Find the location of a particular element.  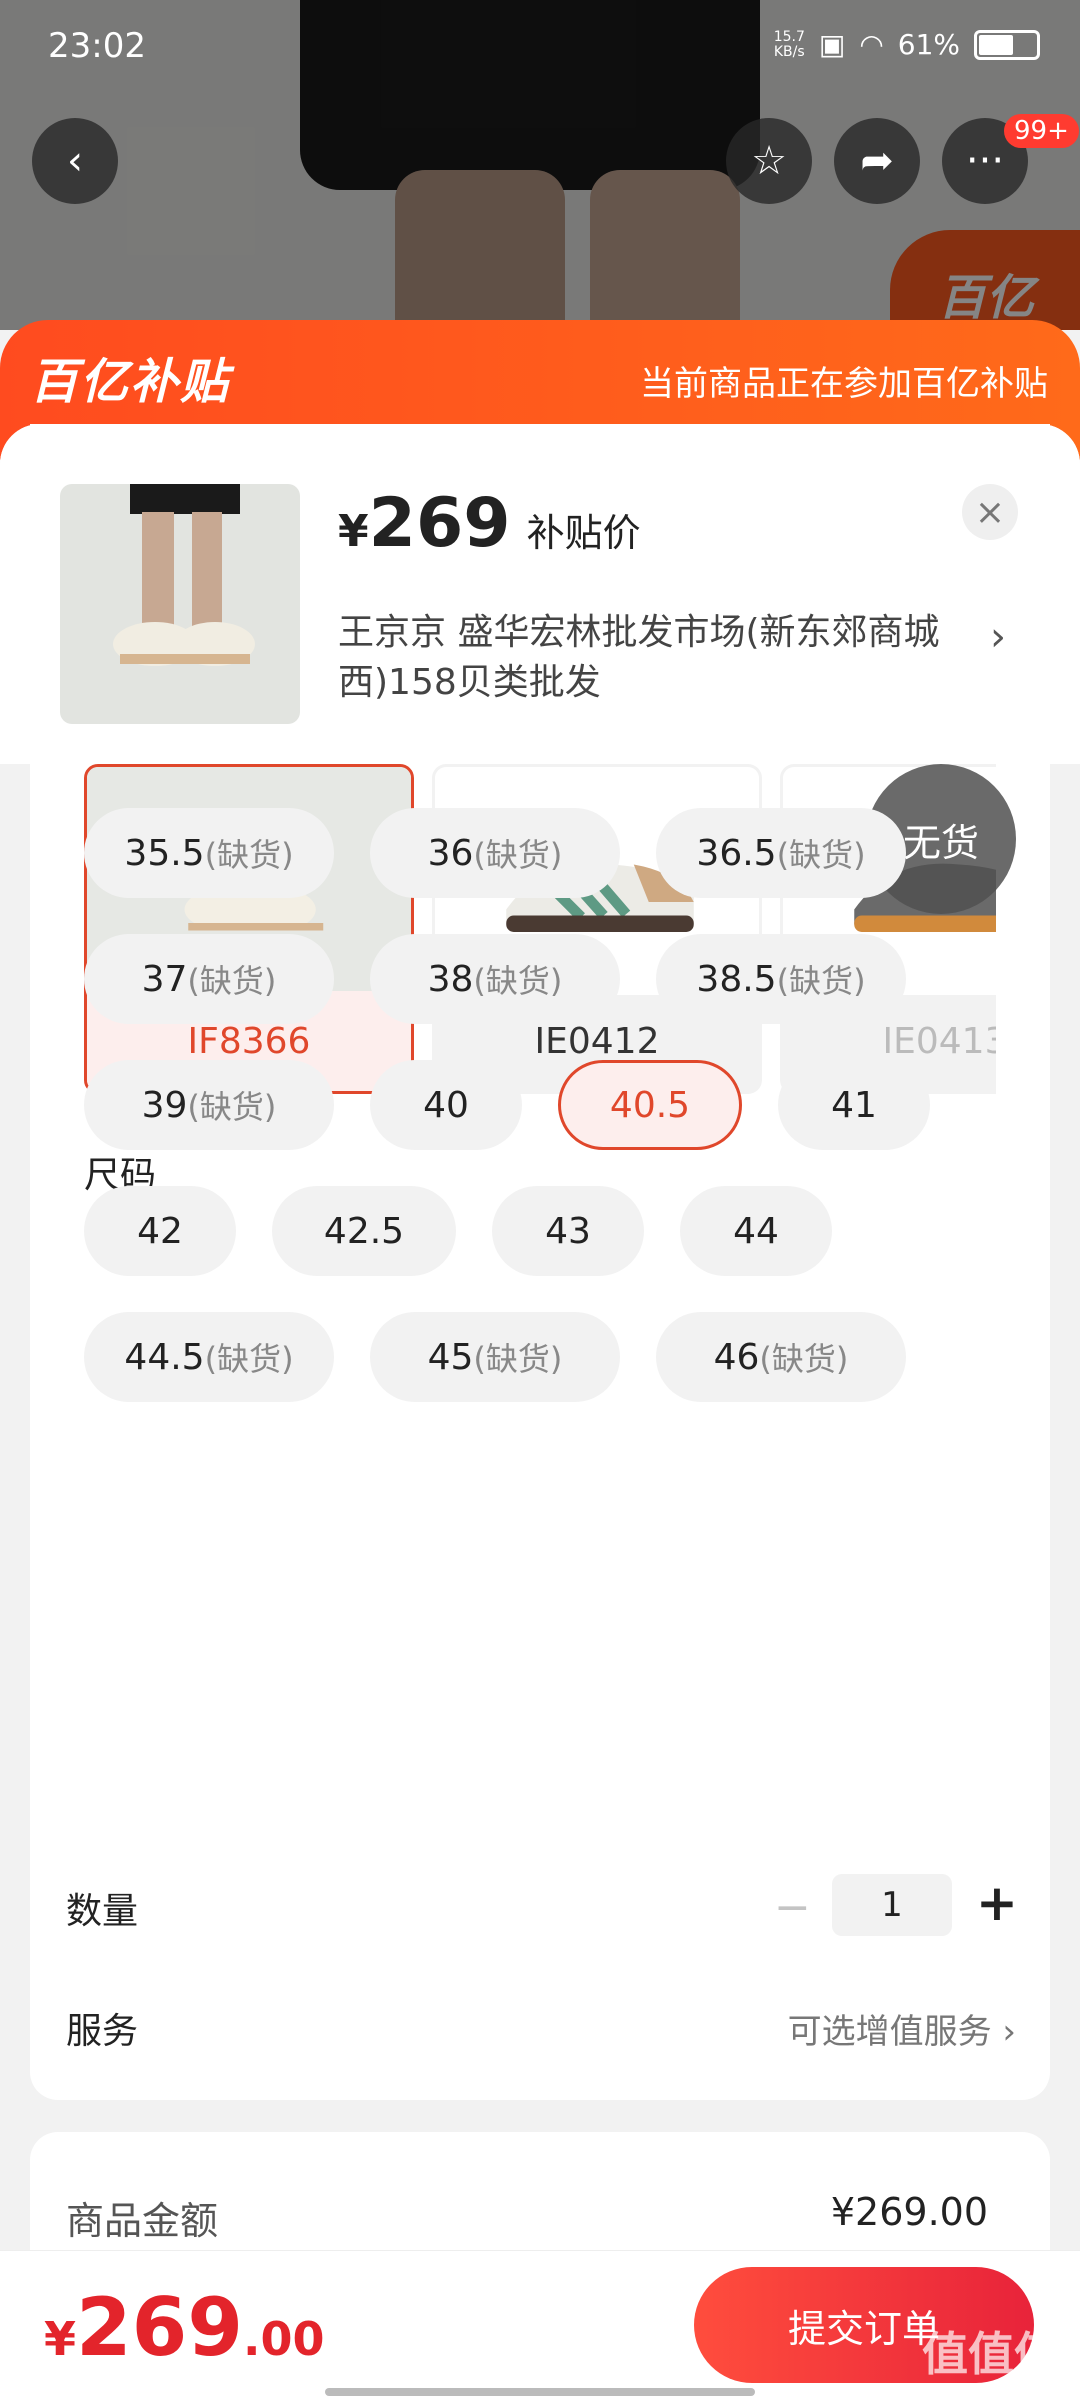

battery-level is located at coordinates (996, 44).